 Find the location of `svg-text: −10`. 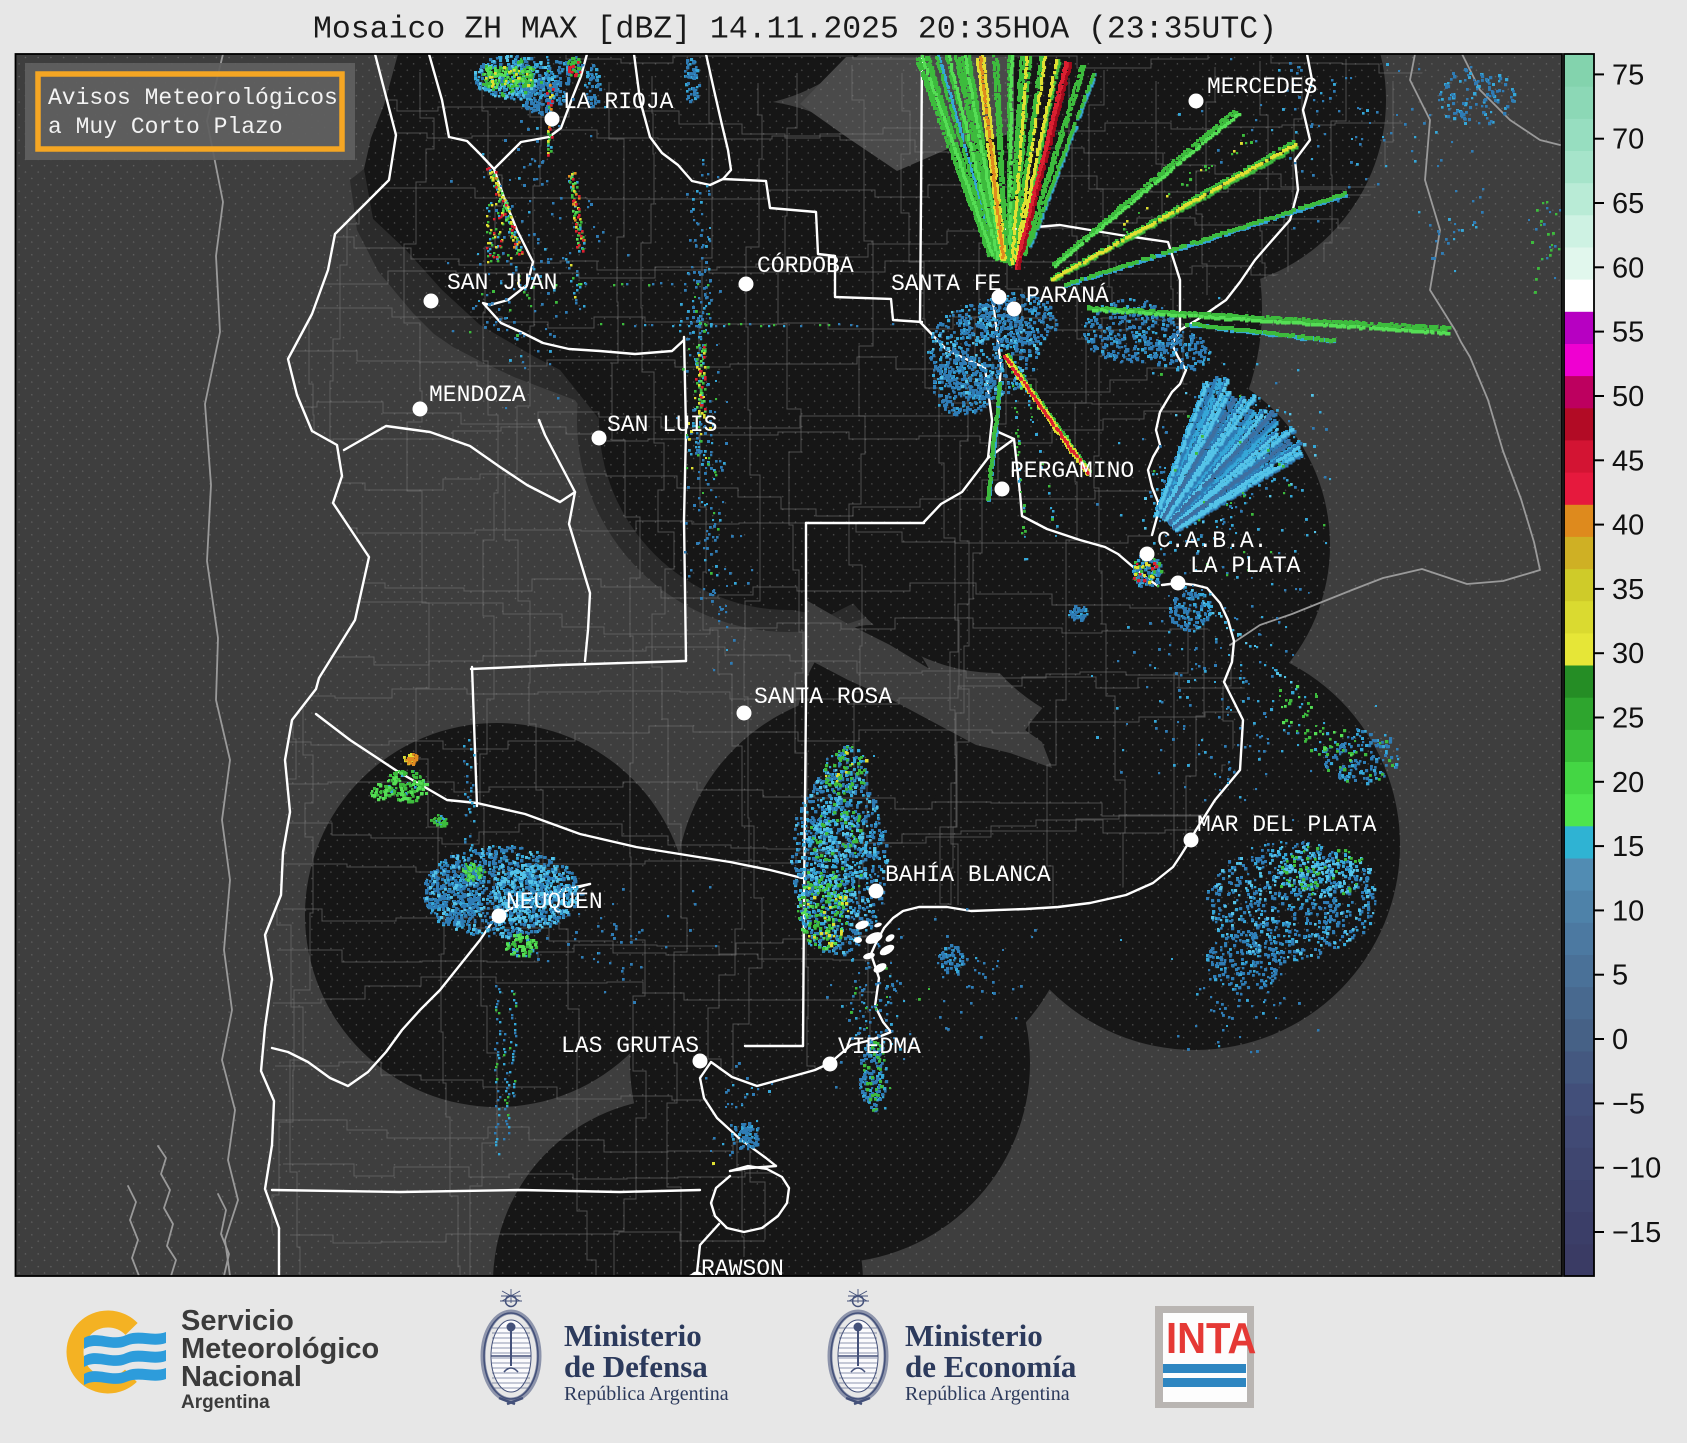

svg-text: −10 is located at coordinates (1636, 1169).